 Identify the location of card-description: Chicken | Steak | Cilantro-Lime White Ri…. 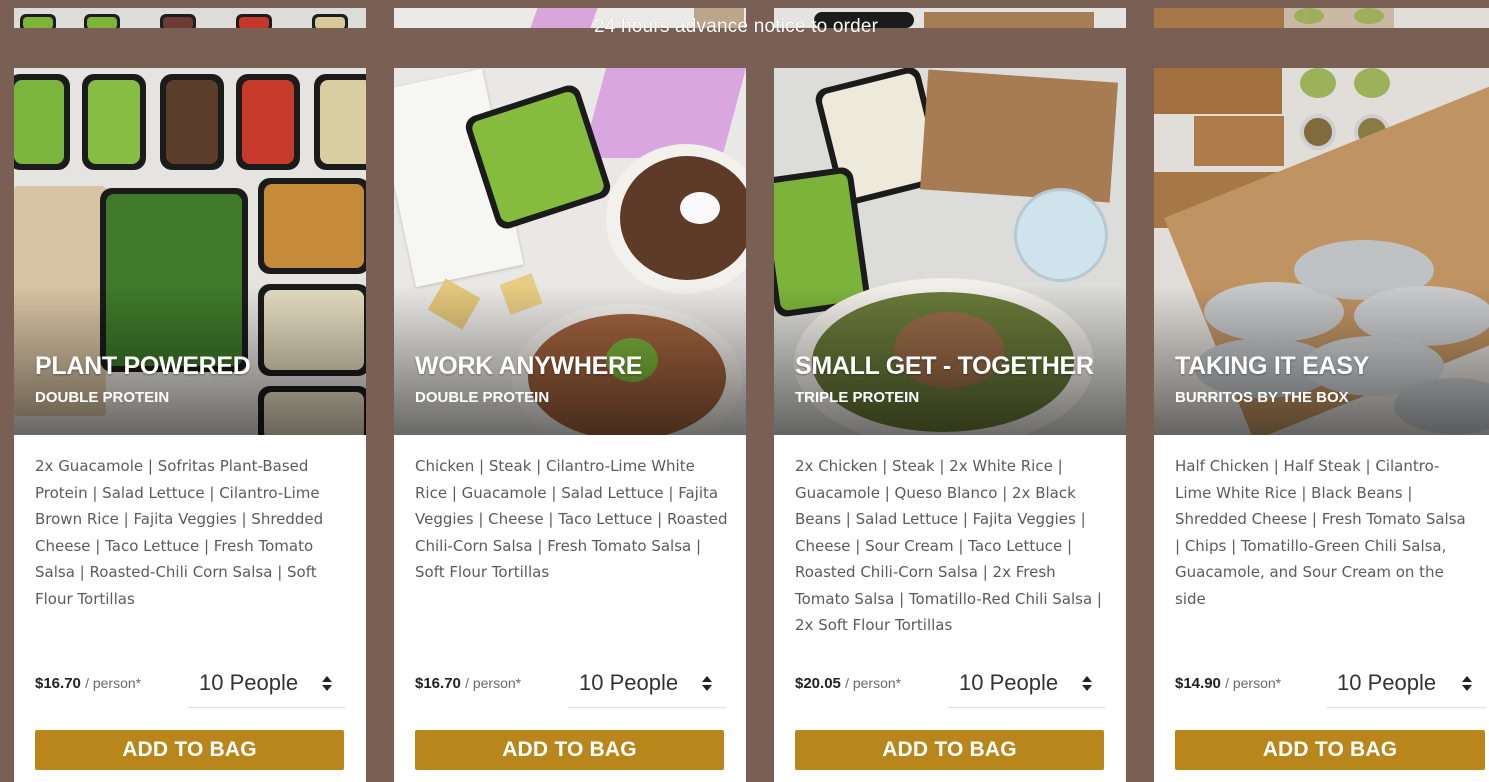
(571, 519).